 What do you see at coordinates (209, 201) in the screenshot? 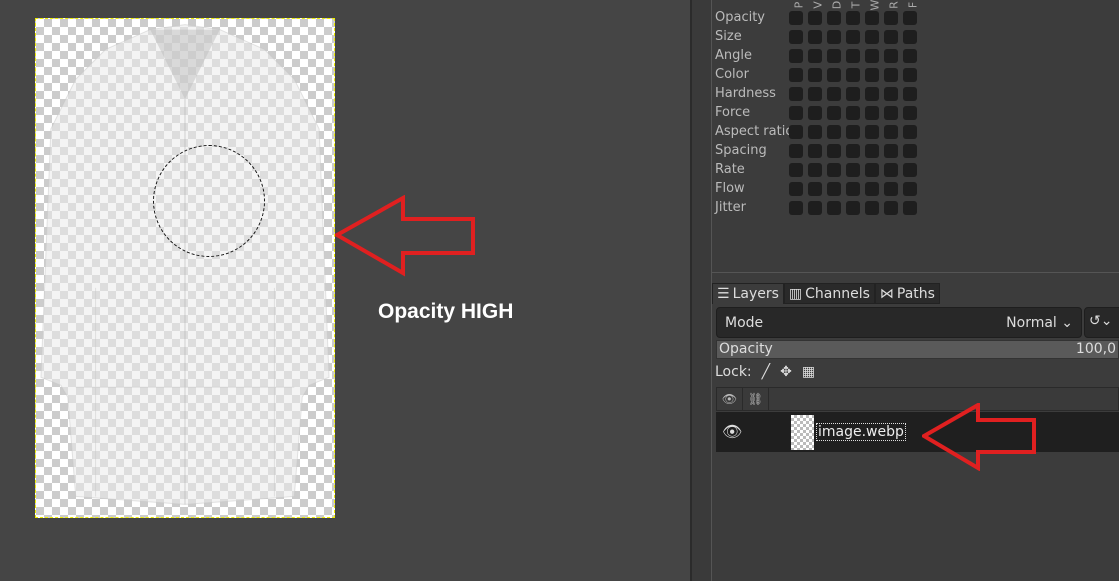
I see `brush-outline` at bounding box center [209, 201].